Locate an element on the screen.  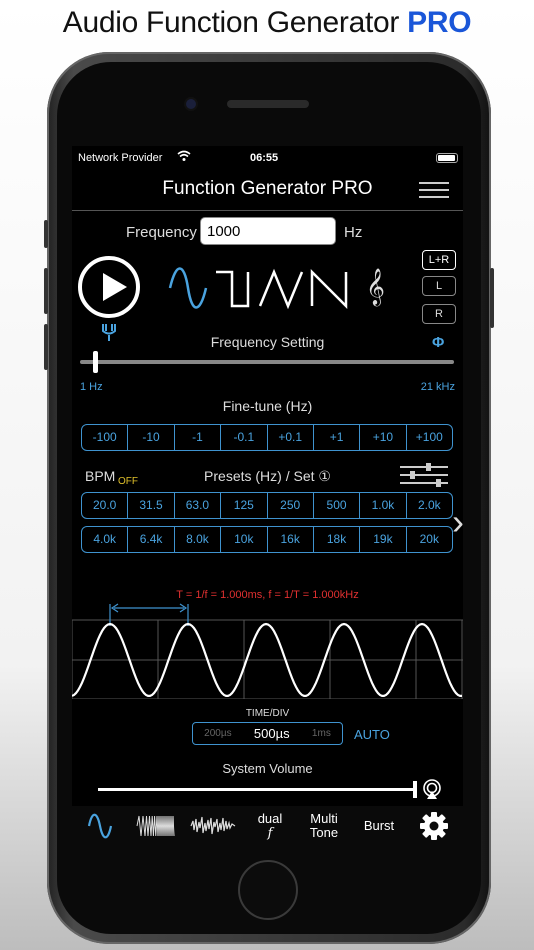
frequency-slider-track is located at coordinates (267, 362).